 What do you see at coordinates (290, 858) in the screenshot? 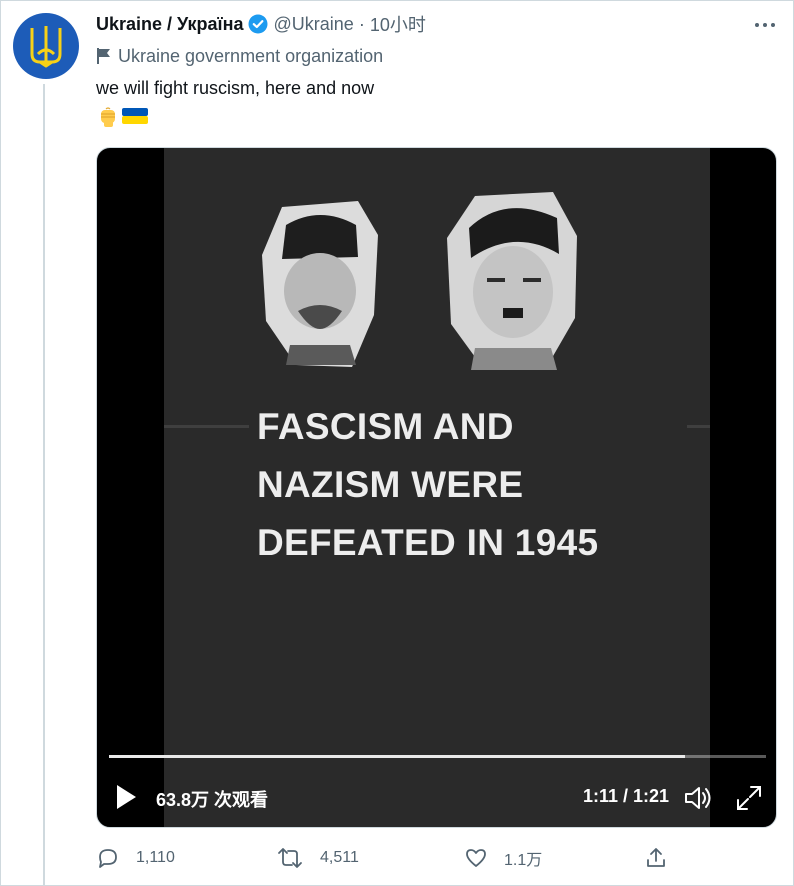
I see `retweet-icon` at bounding box center [290, 858].